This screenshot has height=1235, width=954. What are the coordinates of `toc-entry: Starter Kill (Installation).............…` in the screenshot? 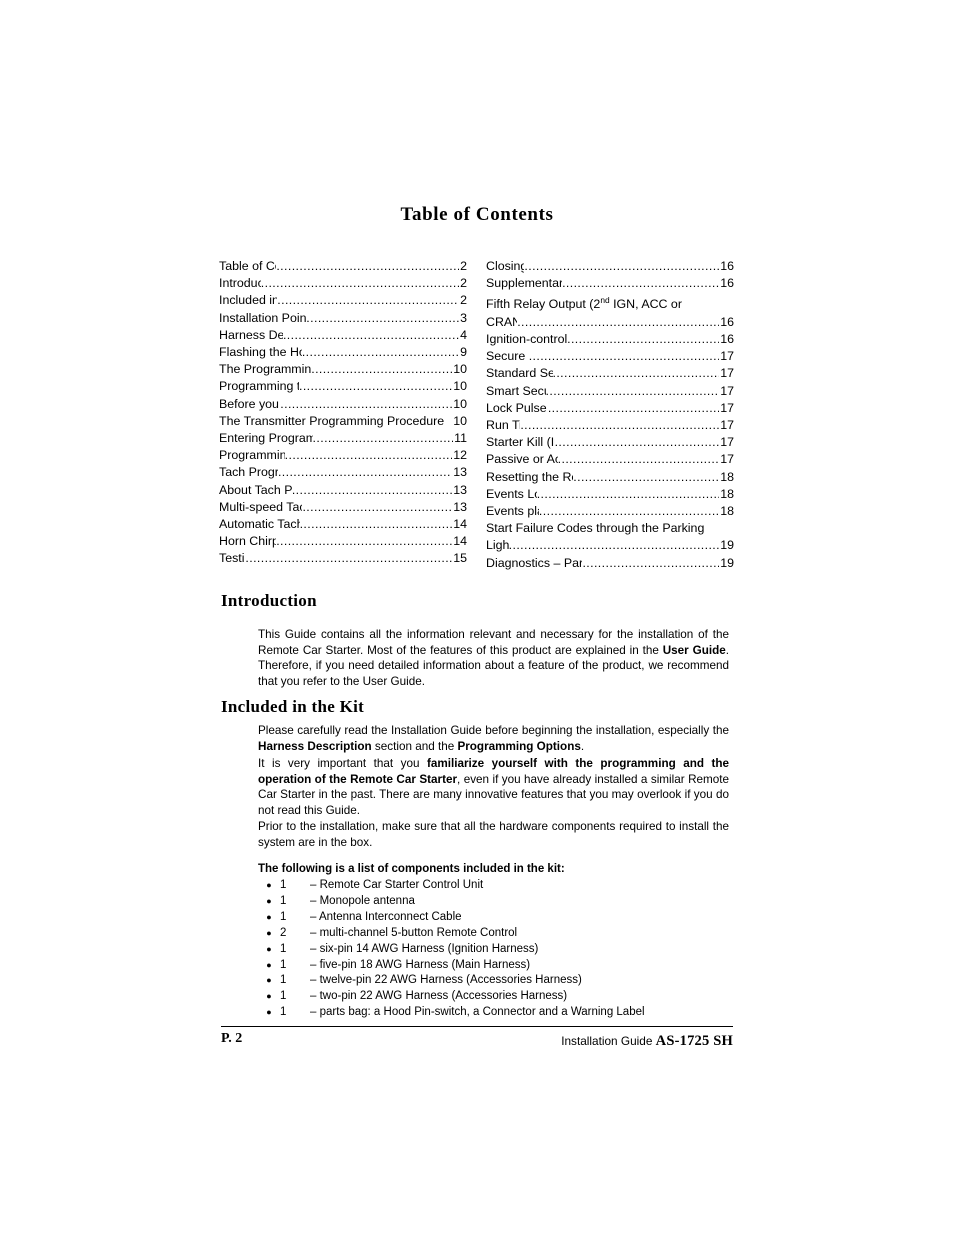 It's located at (610, 442).